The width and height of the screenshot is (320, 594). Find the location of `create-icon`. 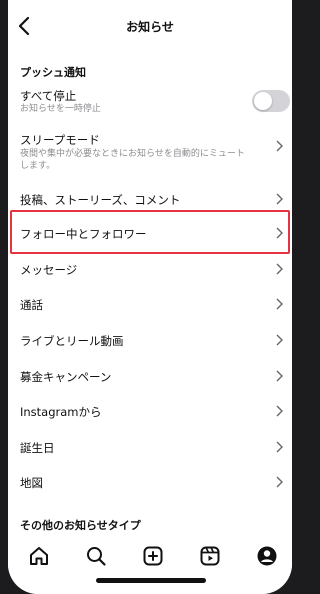

create-icon is located at coordinates (153, 556).